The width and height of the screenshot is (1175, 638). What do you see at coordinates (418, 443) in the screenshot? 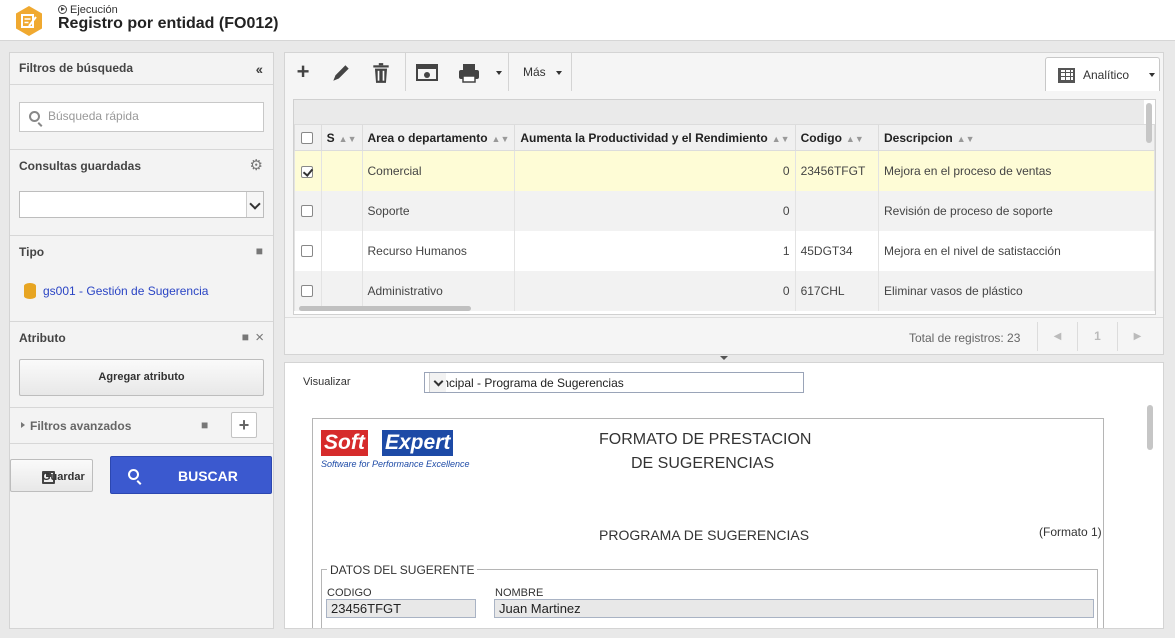
I see `logo-expert: Expert` at bounding box center [418, 443].